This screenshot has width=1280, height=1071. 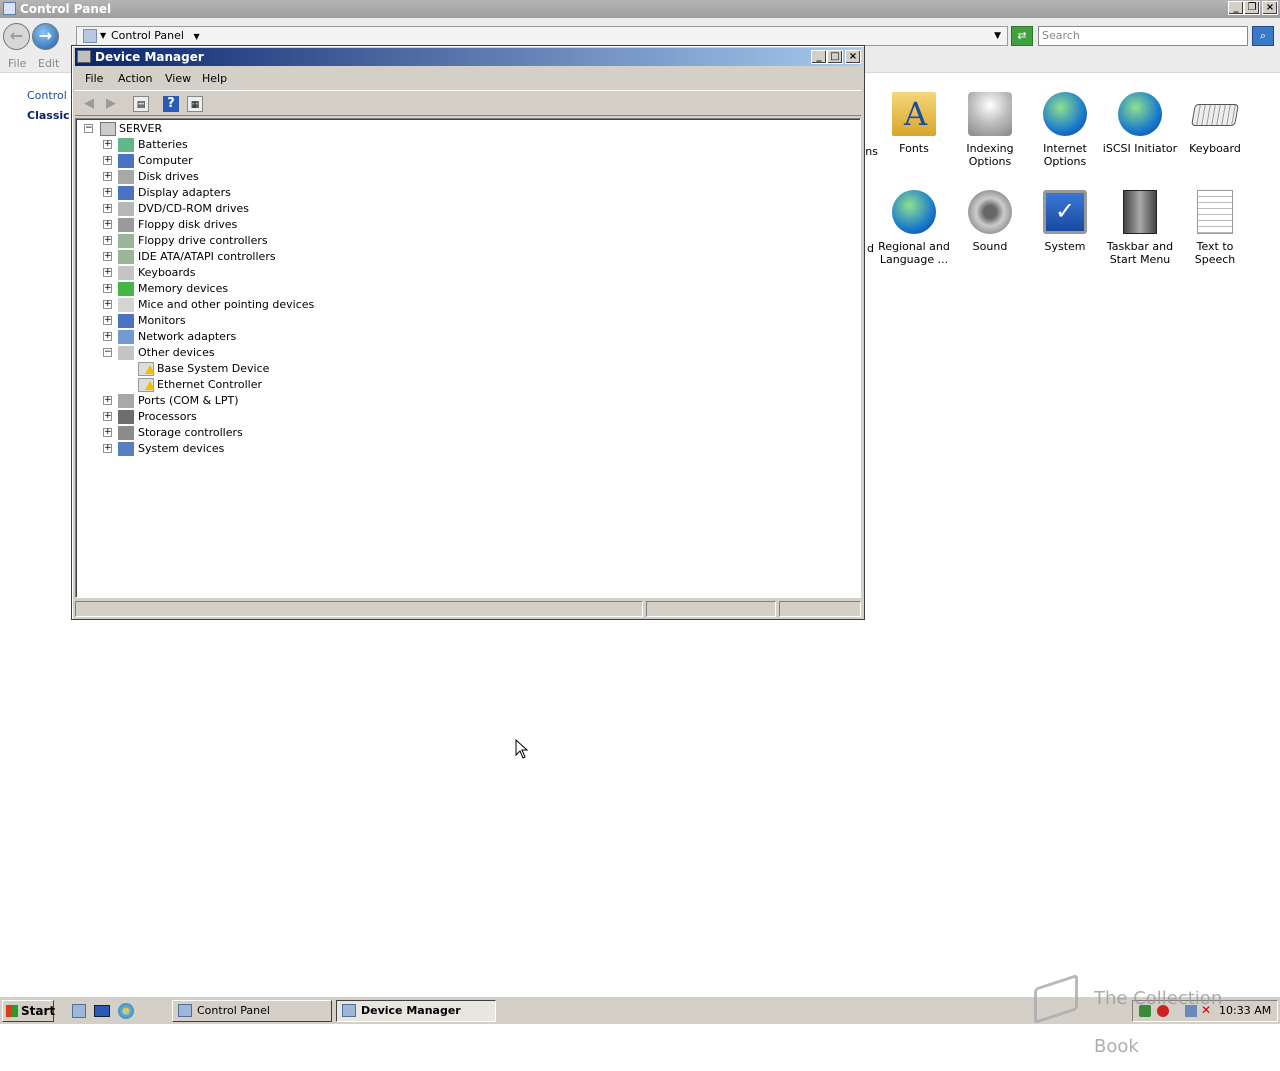 What do you see at coordinates (171, 104) in the screenshot?
I see `help-icon: ?` at bounding box center [171, 104].